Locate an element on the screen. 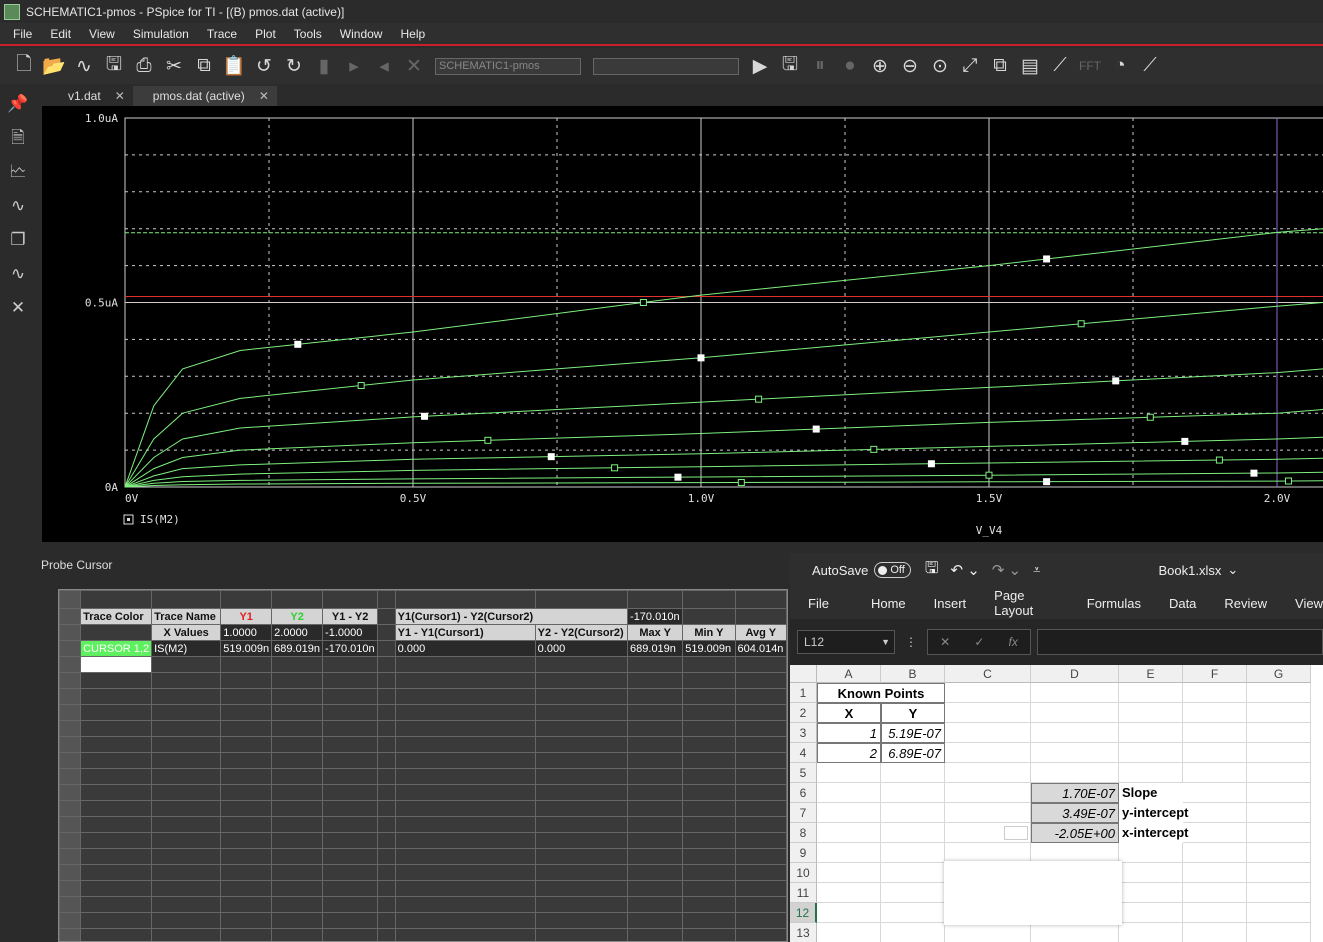 This screenshot has width=1323, height=942. column-header-g: G is located at coordinates (1279, 674).